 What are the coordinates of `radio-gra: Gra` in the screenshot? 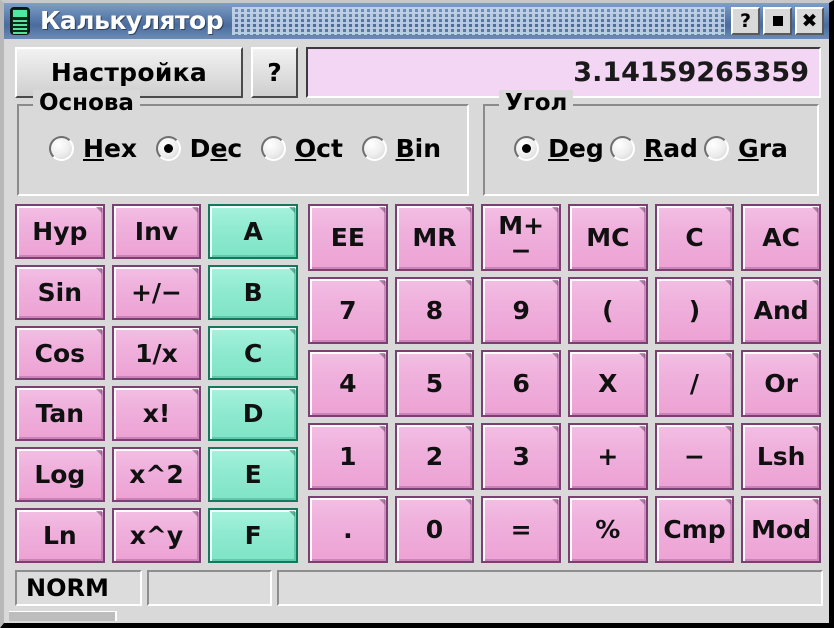 It's located at (746, 148).